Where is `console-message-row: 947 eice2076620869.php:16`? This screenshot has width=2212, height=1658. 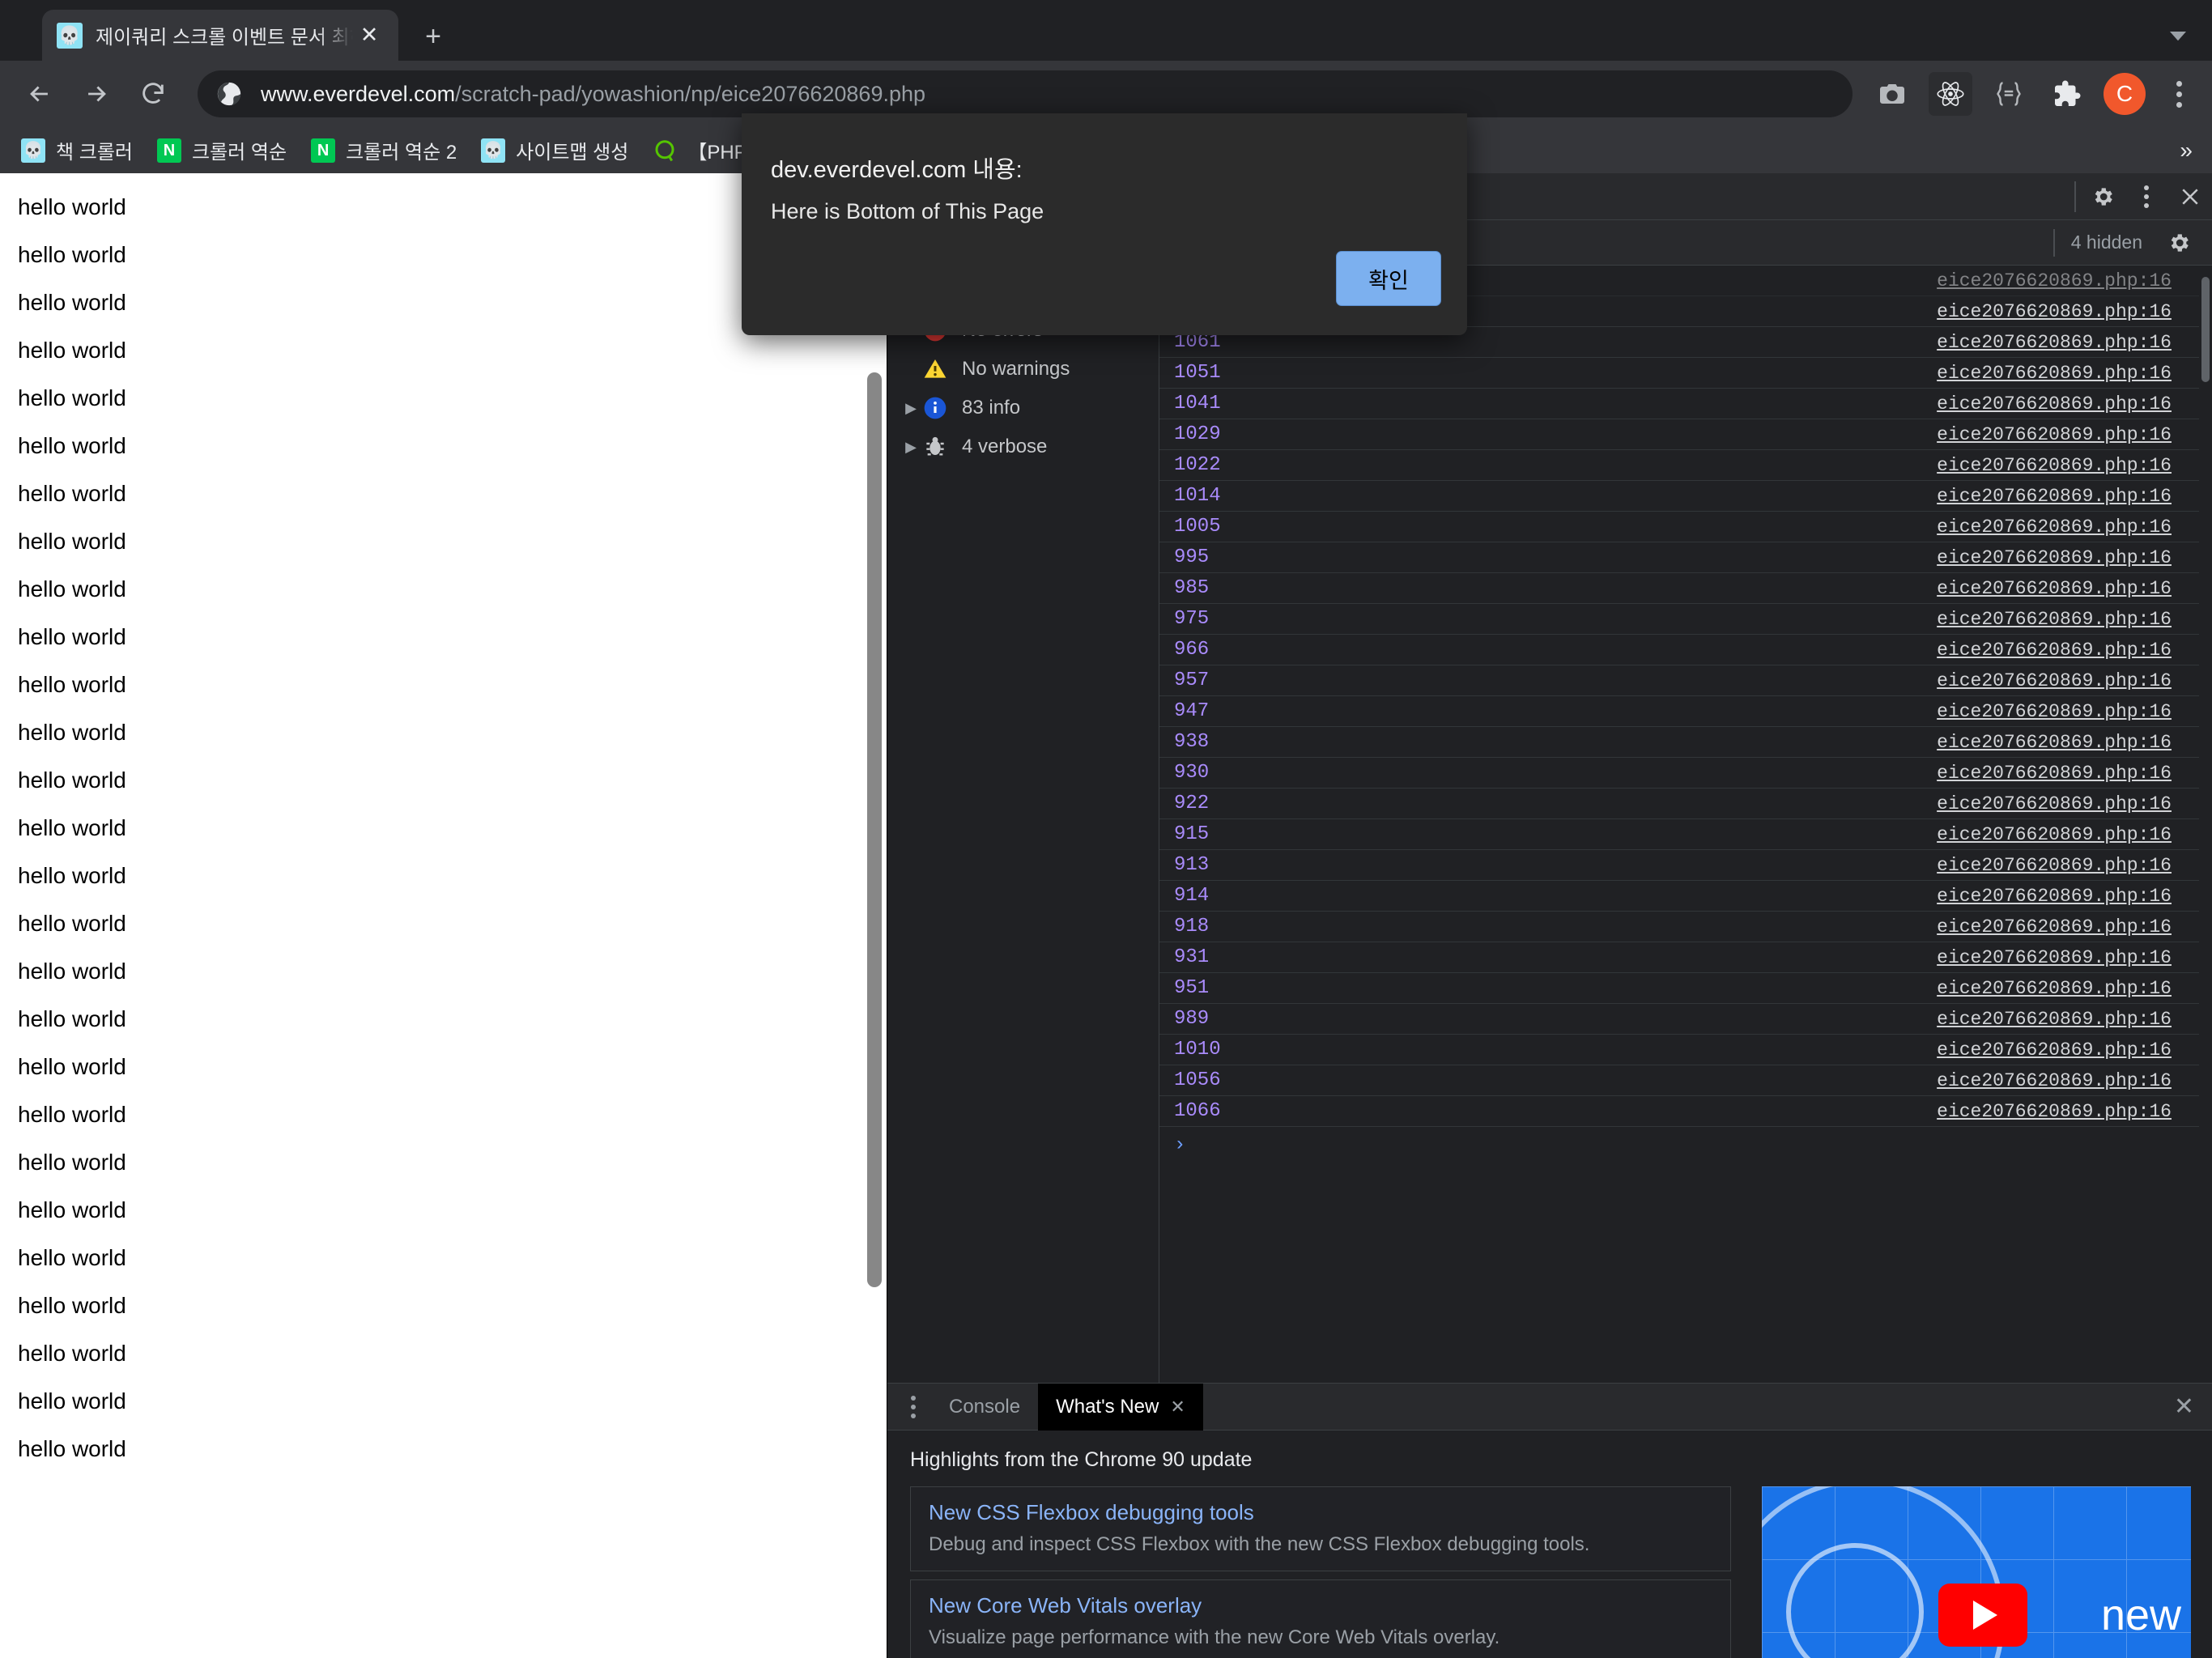
console-message-row: 947 eice2076620869.php:16 is located at coordinates (1686, 711).